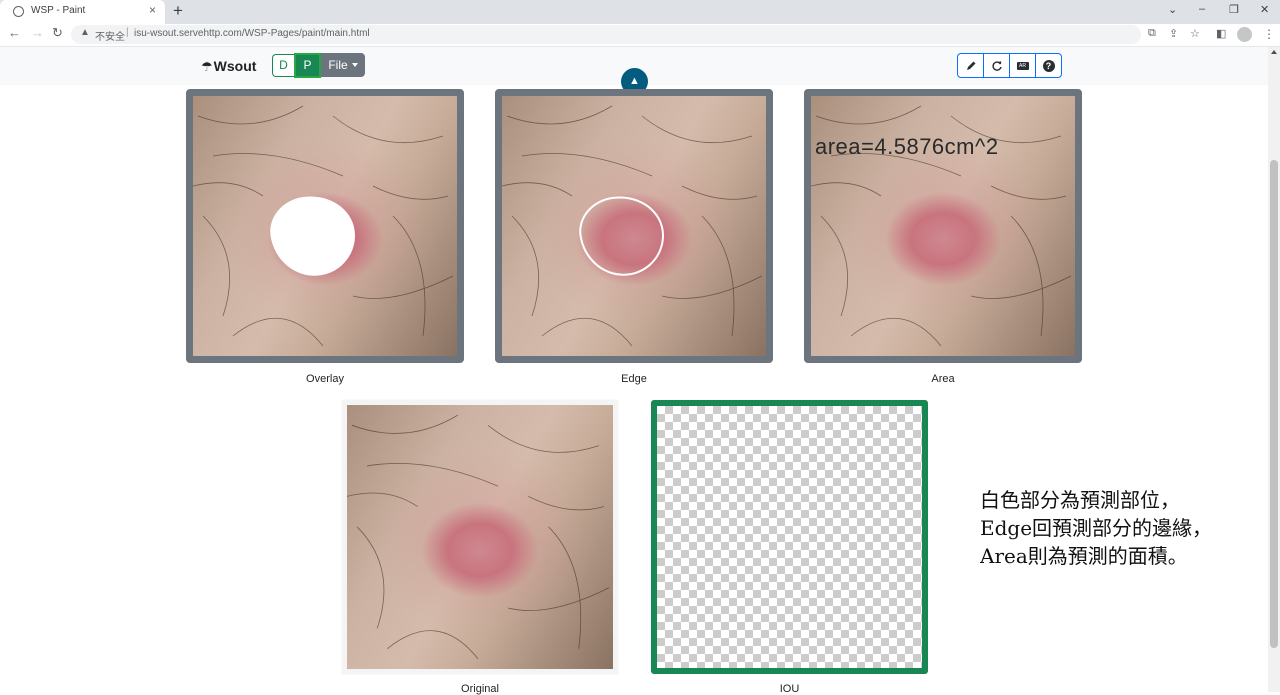 The image size is (1280, 695). I want to click on brand-name: Wsout, so click(235, 66).